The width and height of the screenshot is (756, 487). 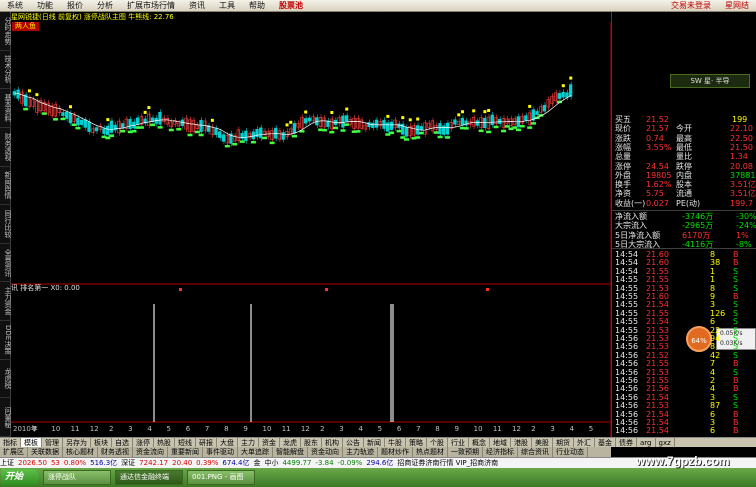 What do you see at coordinates (227, 6) in the screenshot?
I see `menu-item: 工具` at bounding box center [227, 6].